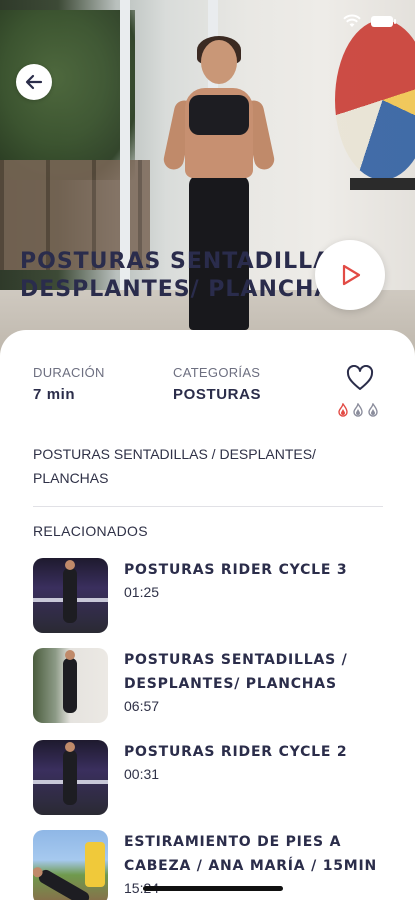 This screenshot has height=900, width=415. What do you see at coordinates (217, 372) in the screenshot?
I see `category-label: CATEGORÍAS` at bounding box center [217, 372].